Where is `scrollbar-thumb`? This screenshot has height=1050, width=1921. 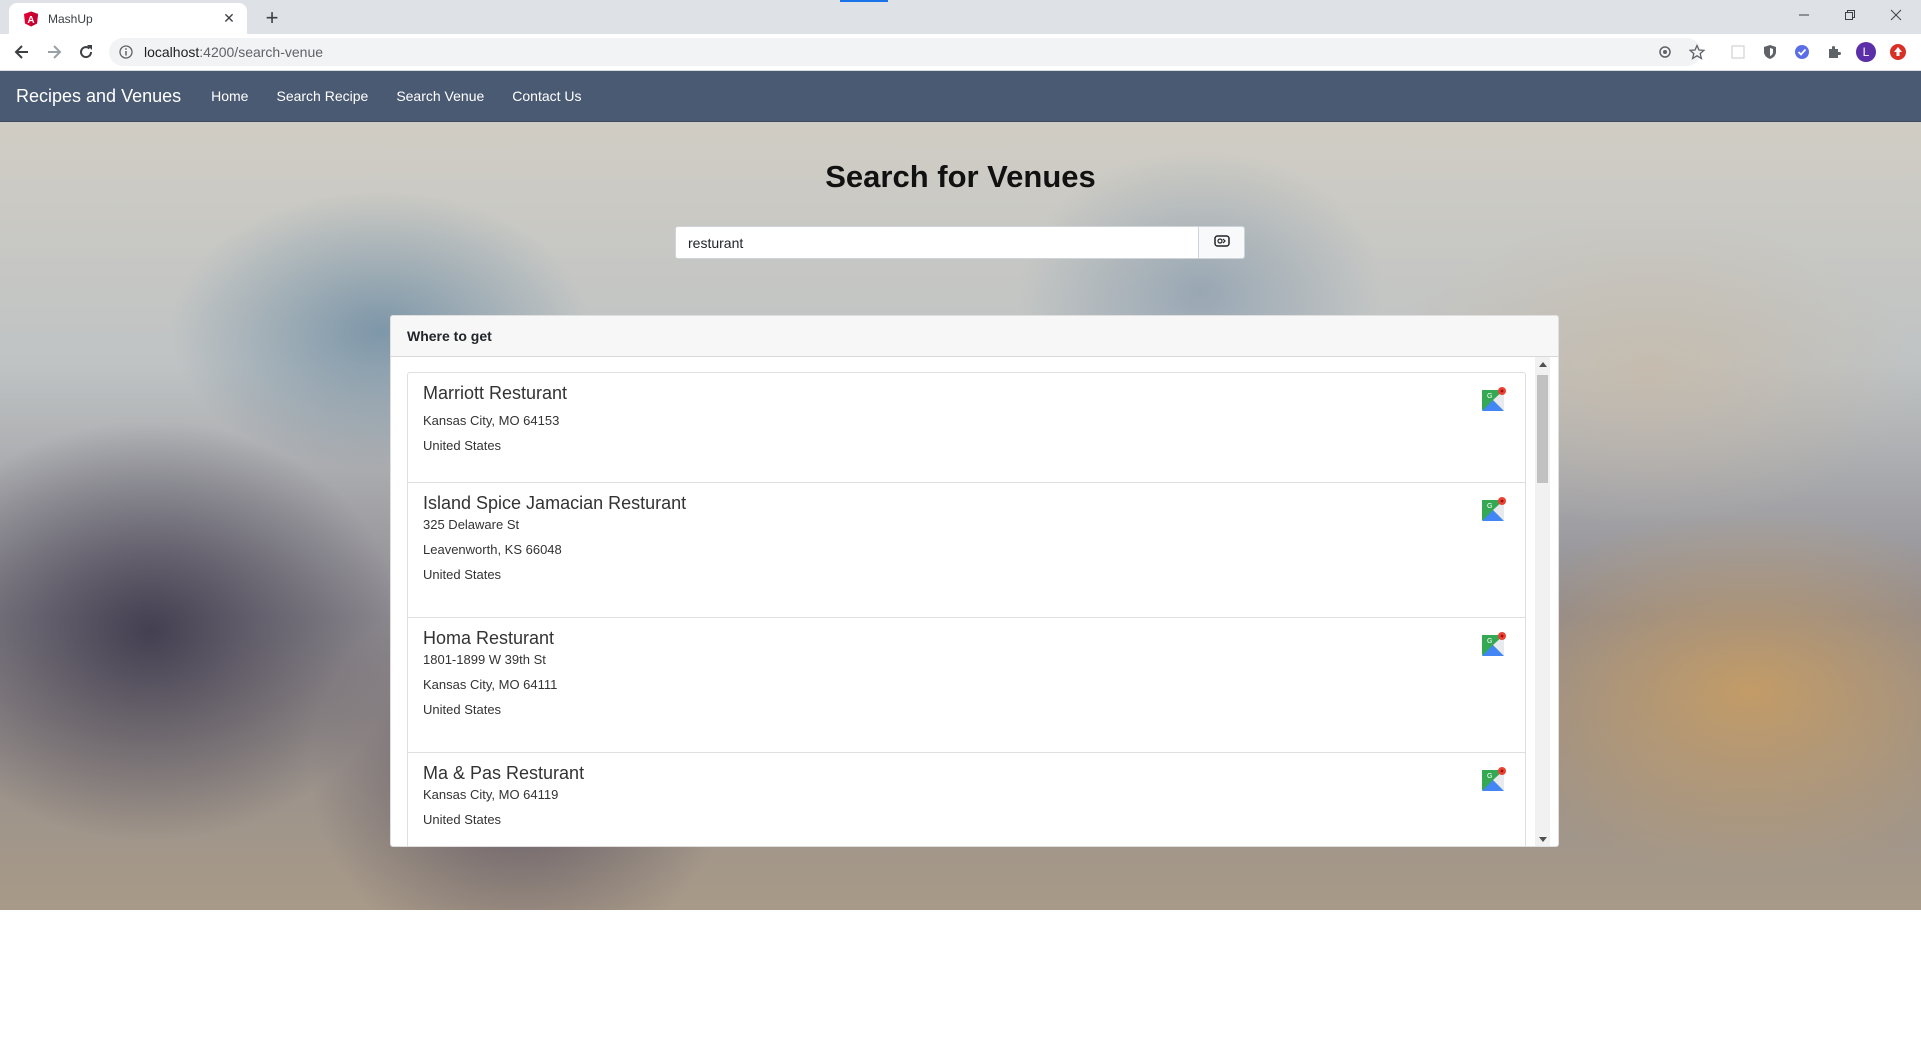
scrollbar-thumb is located at coordinates (1542, 429).